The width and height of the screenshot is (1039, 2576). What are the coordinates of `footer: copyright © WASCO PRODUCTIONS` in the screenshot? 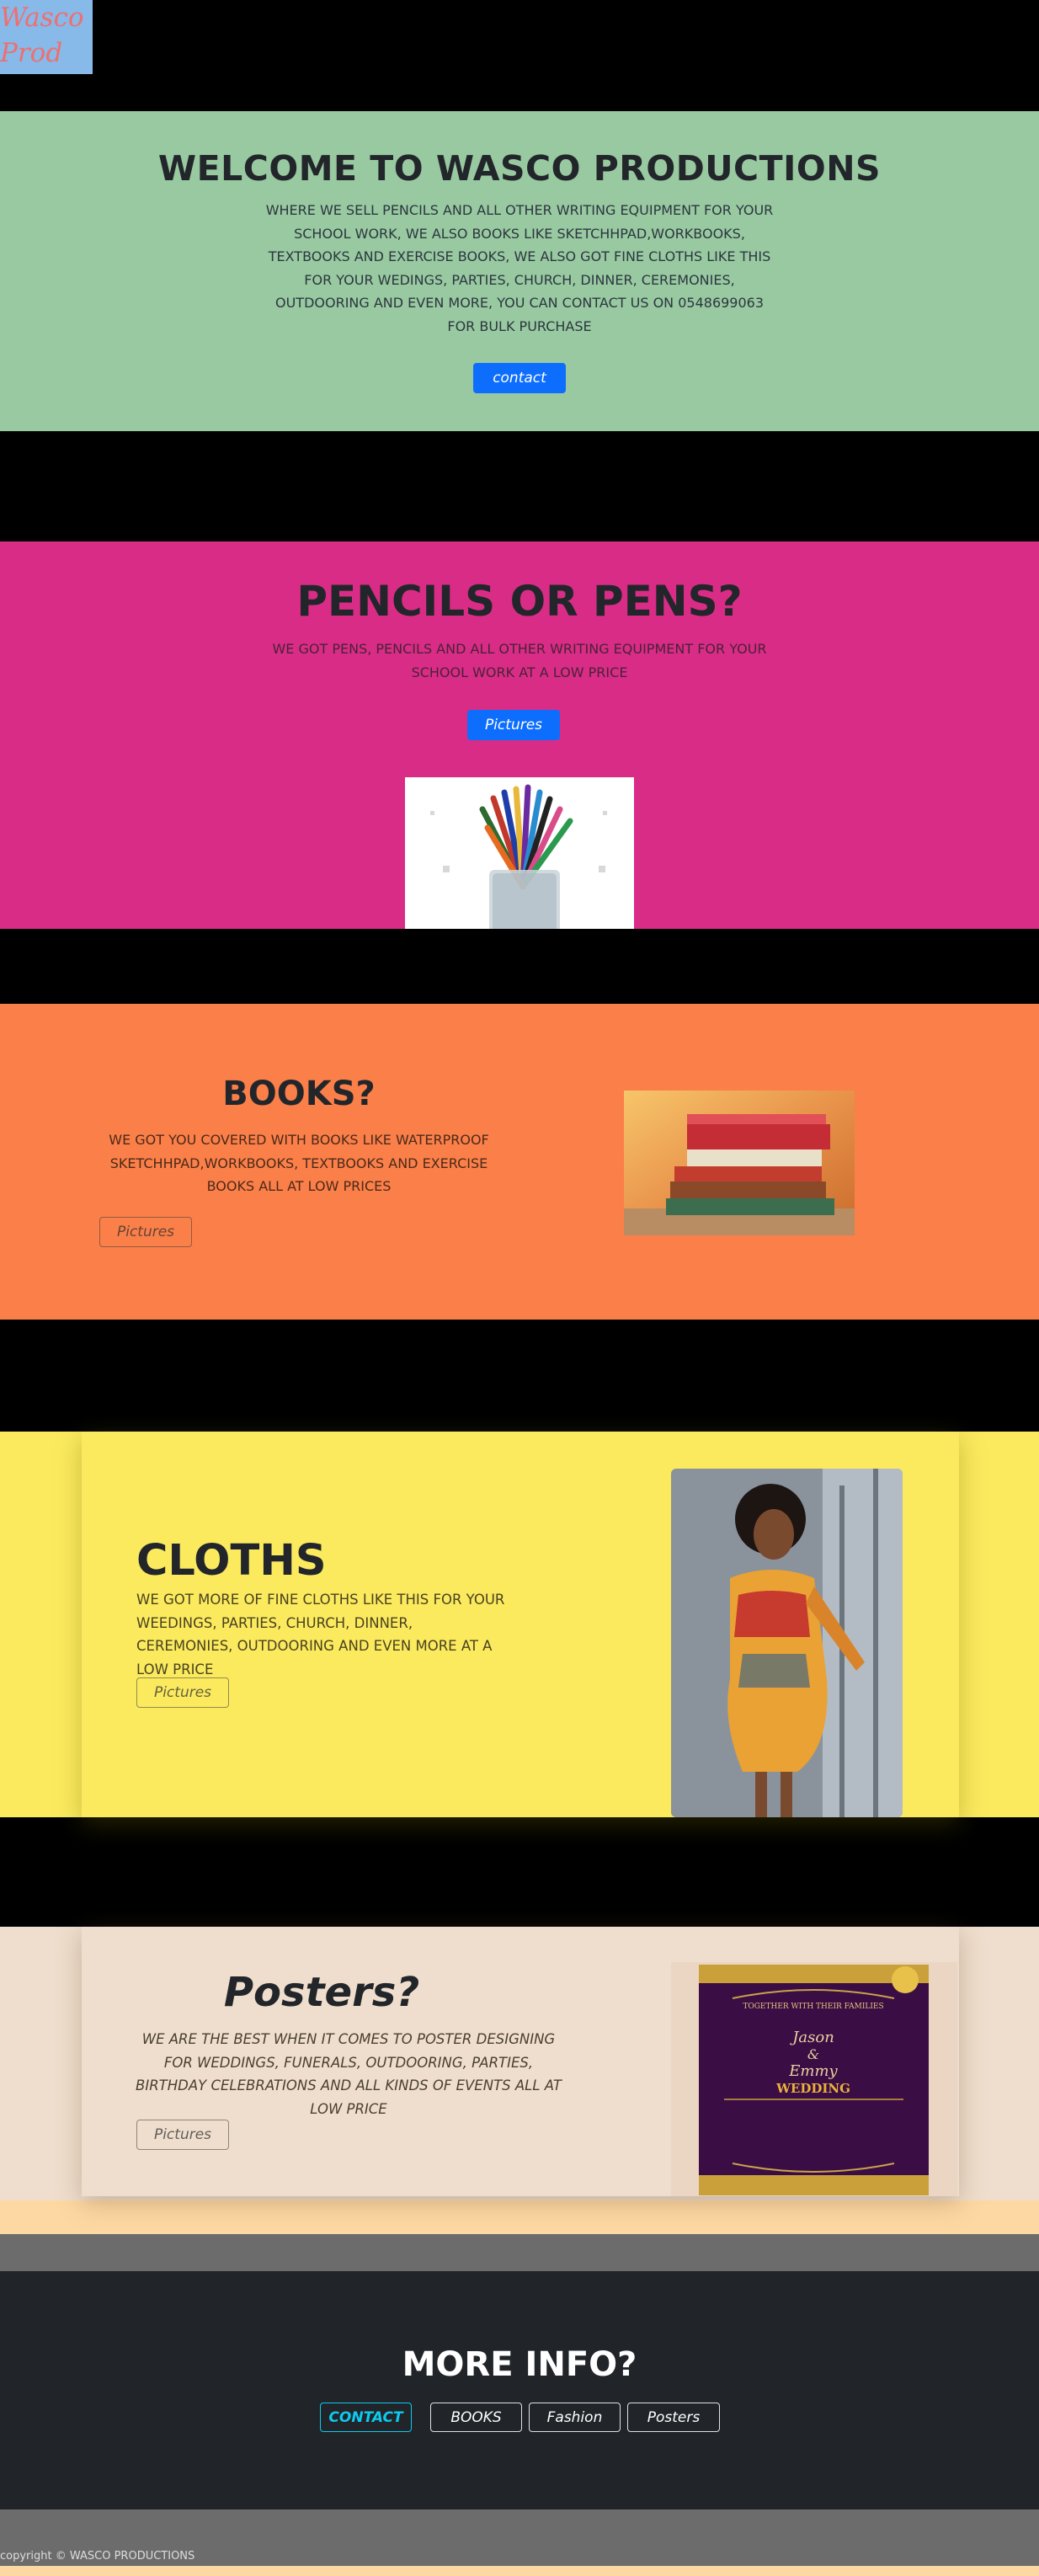 It's located at (519, 2556).